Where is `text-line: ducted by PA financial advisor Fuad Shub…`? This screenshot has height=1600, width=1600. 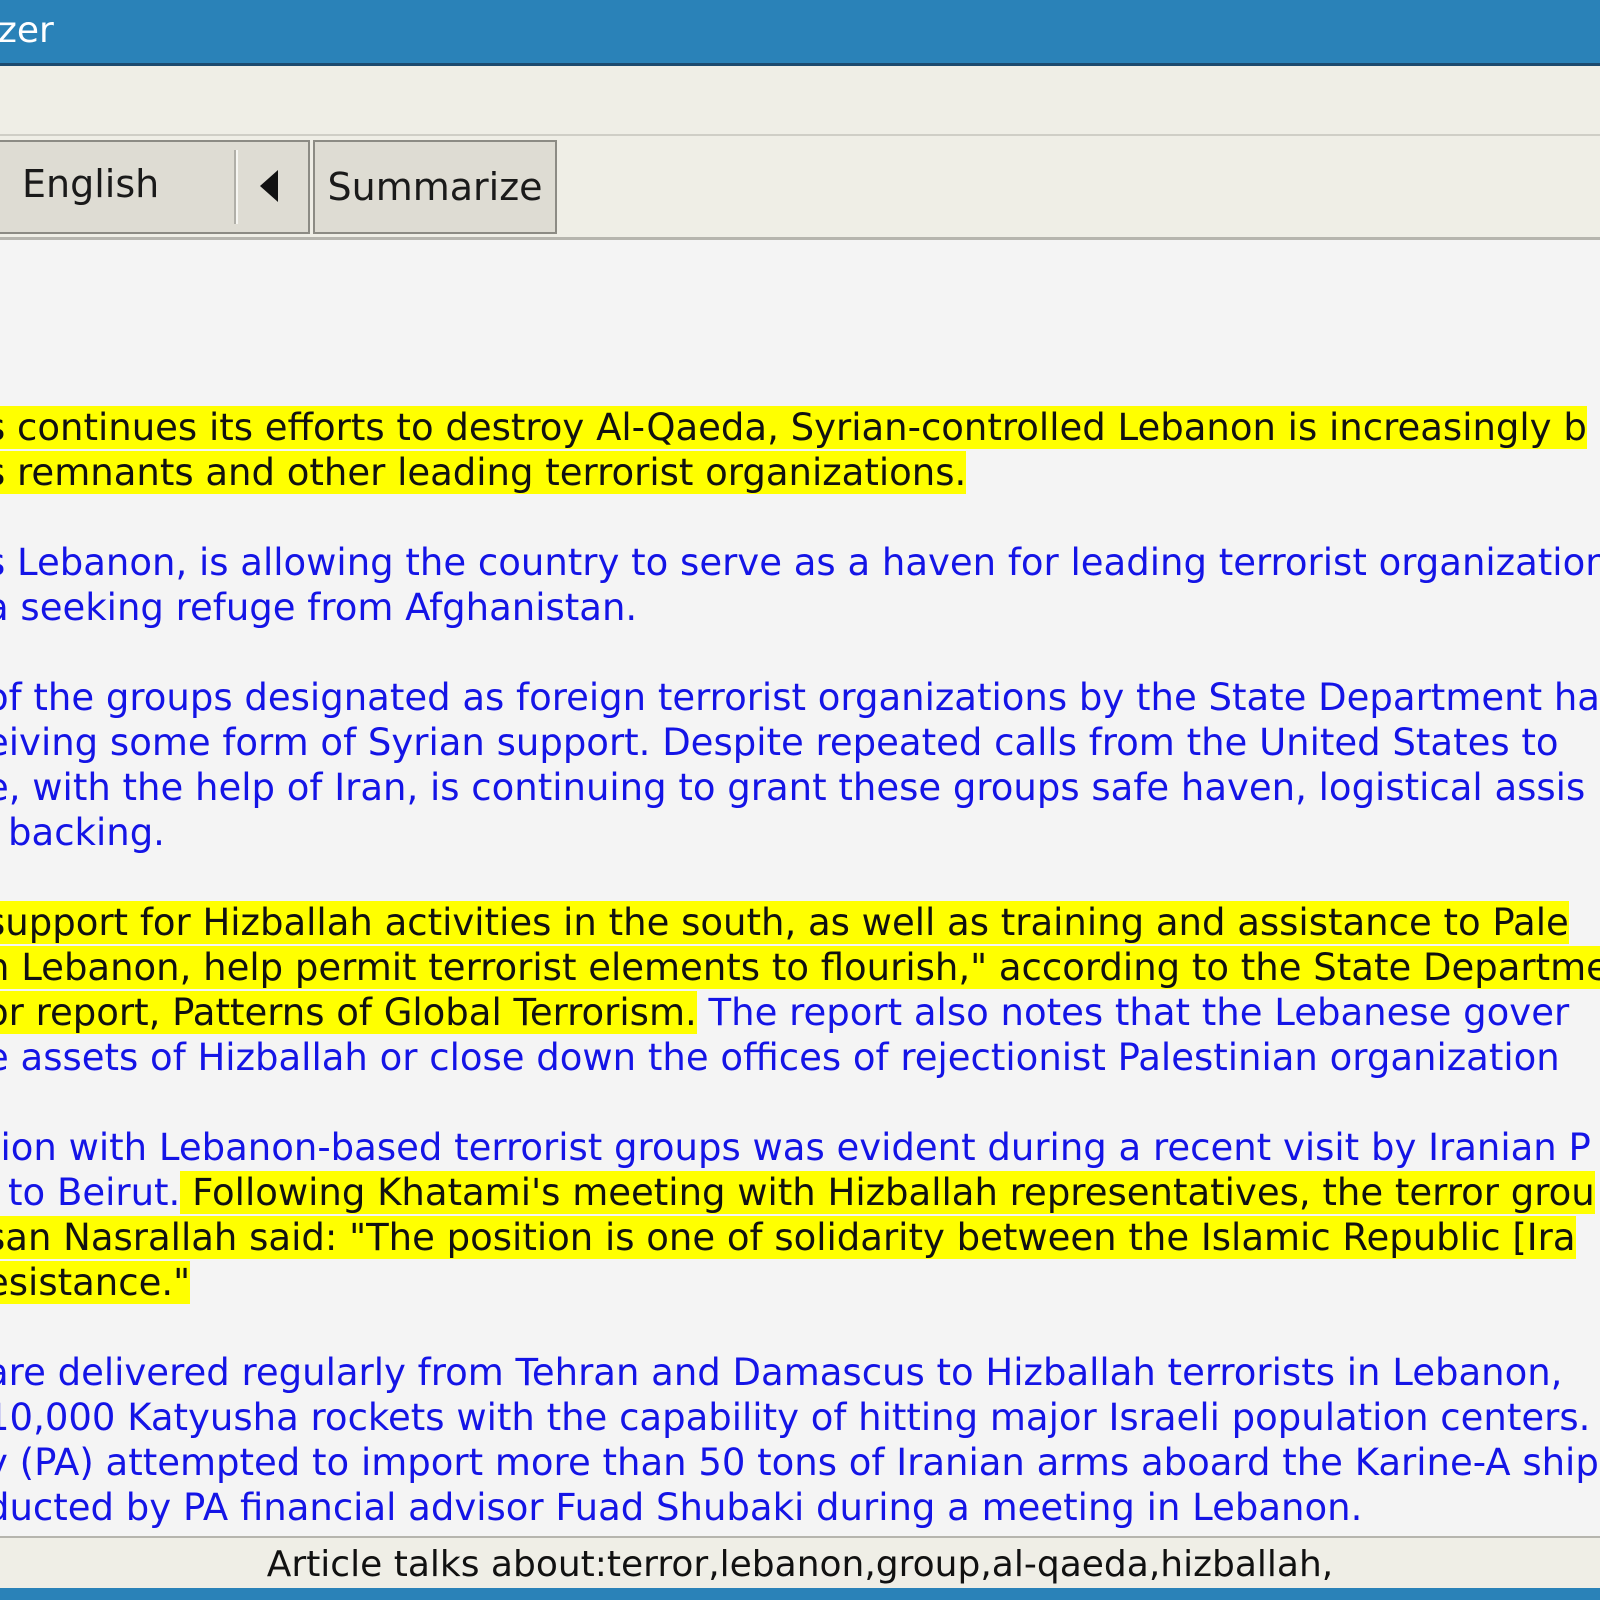
text-line: ducted by PA financial advisor Fuad Shub… is located at coordinates (681, 1507).